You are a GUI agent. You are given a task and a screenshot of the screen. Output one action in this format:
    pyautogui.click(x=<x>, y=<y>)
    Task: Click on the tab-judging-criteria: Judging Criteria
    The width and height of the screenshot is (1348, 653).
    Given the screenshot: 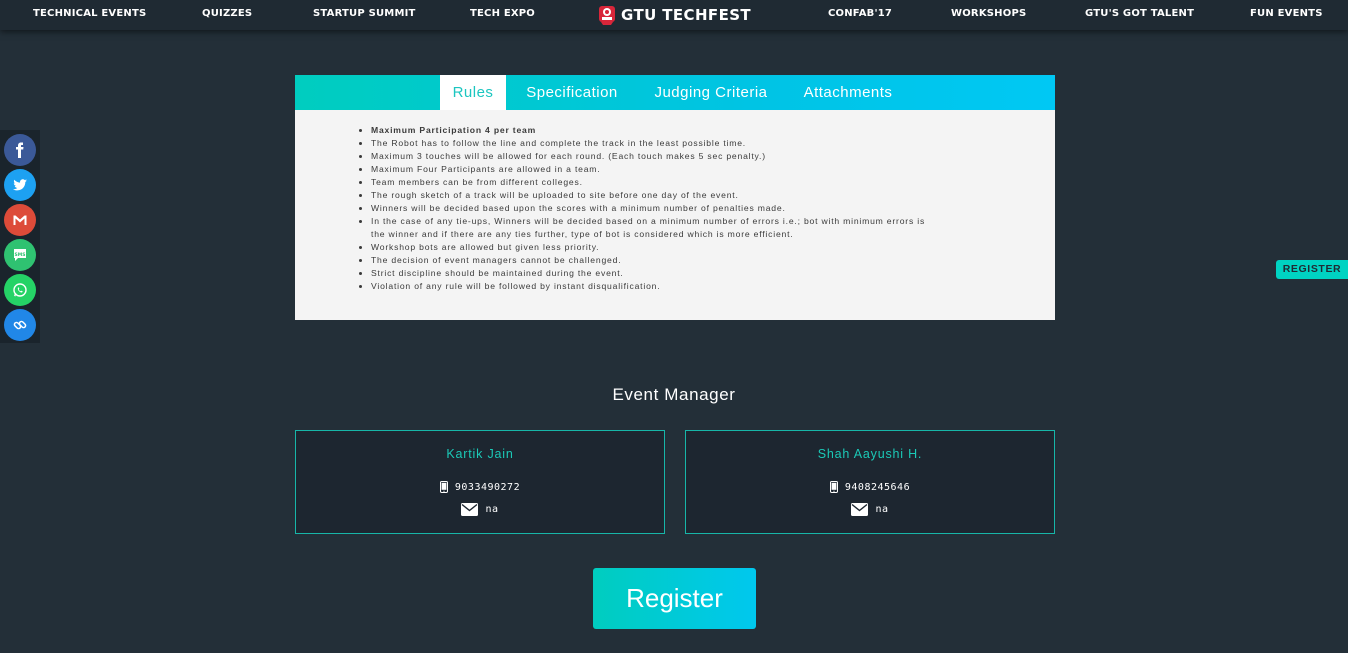 What is the action you would take?
    pyautogui.click(x=711, y=92)
    